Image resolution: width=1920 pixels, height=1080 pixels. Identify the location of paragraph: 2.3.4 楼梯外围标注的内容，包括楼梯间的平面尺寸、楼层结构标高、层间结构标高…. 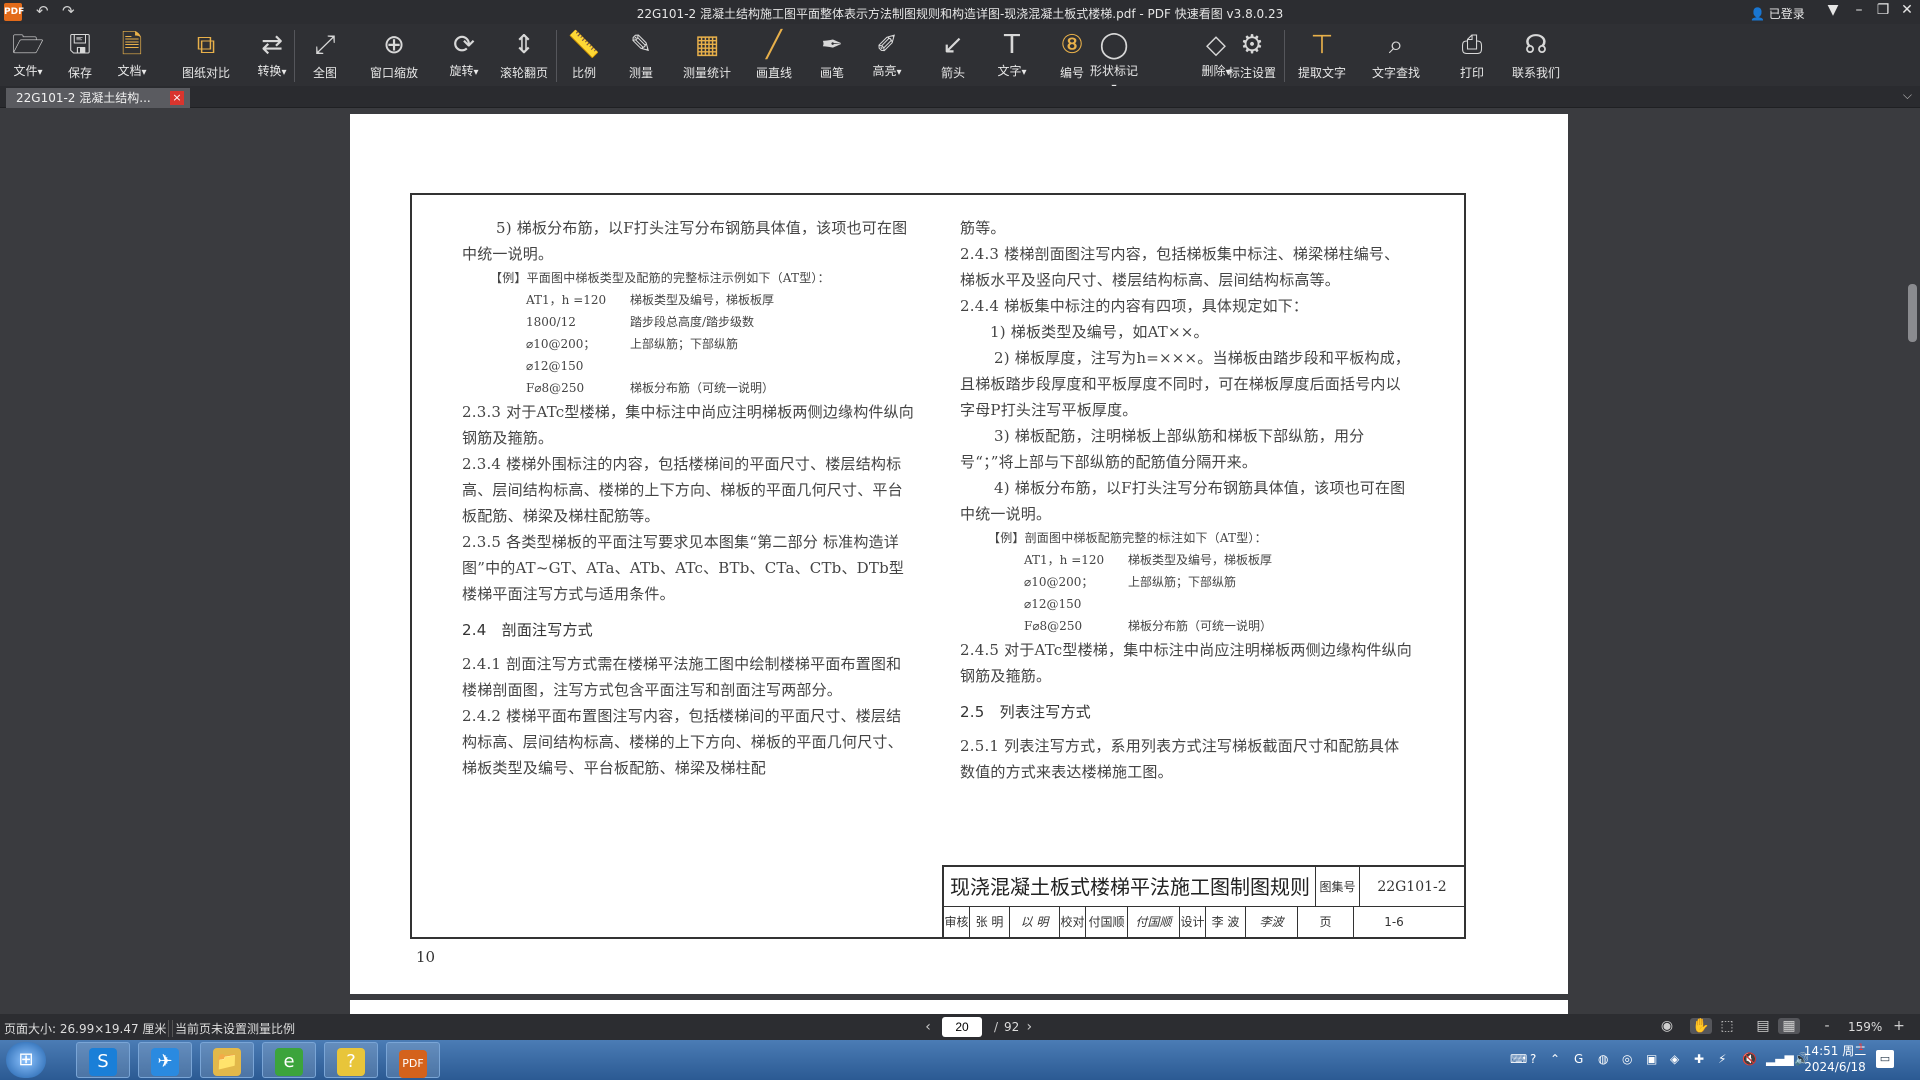
(682, 490).